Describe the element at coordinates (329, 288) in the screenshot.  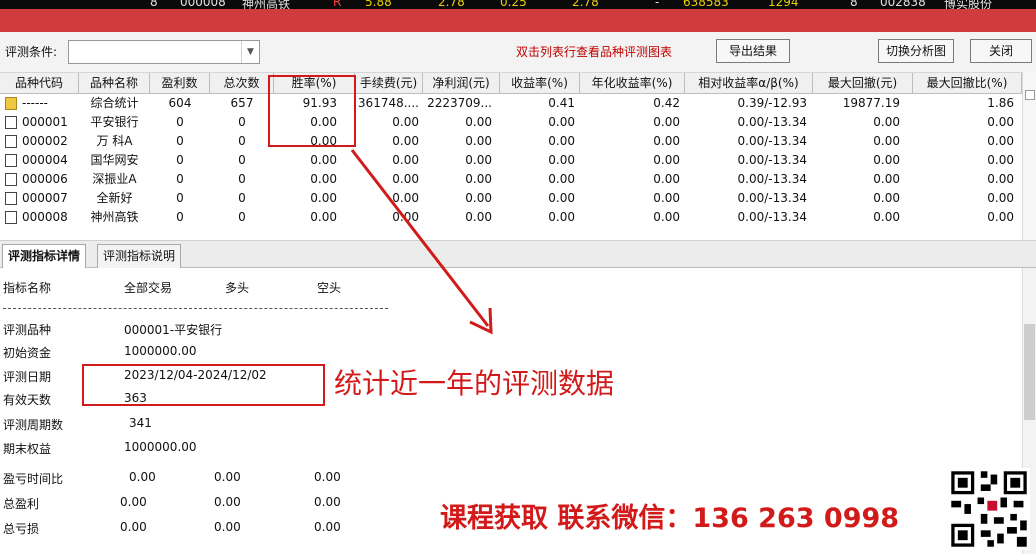
I see `detail-header-short: 空头` at that location.